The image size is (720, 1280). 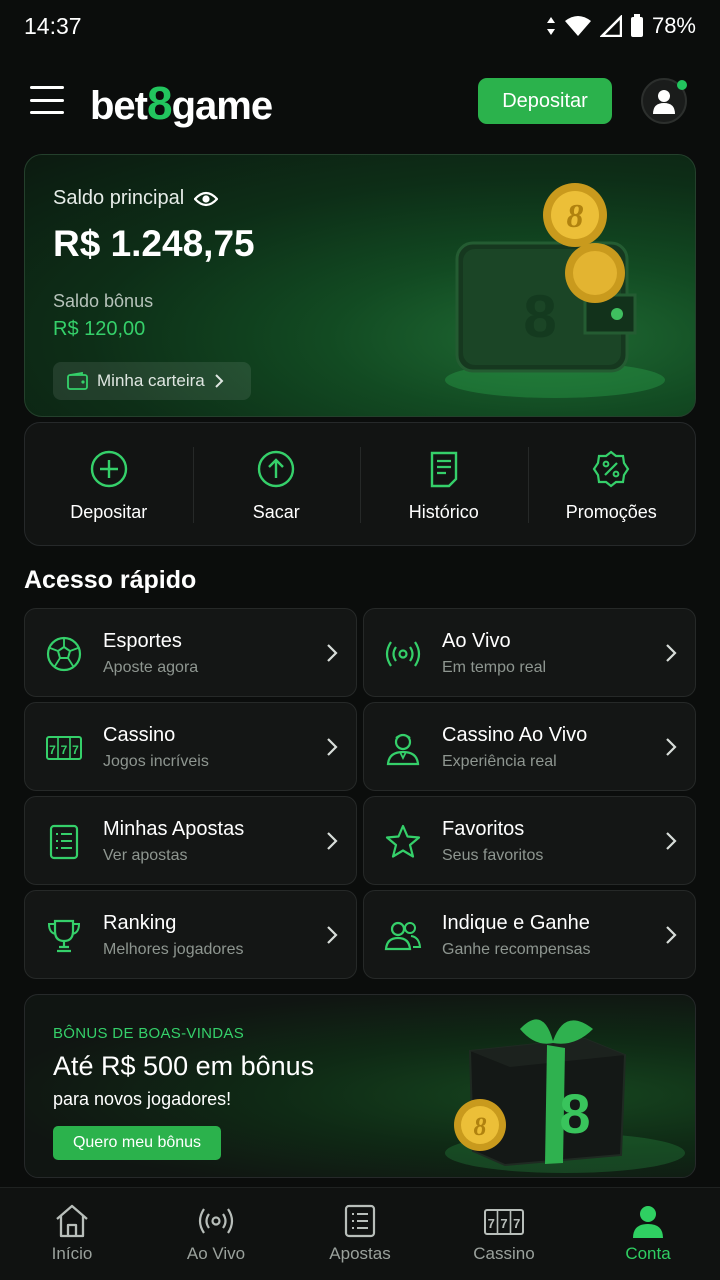 I want to click on withdraw-action-label: Sacar, so click(x=276, y=512).